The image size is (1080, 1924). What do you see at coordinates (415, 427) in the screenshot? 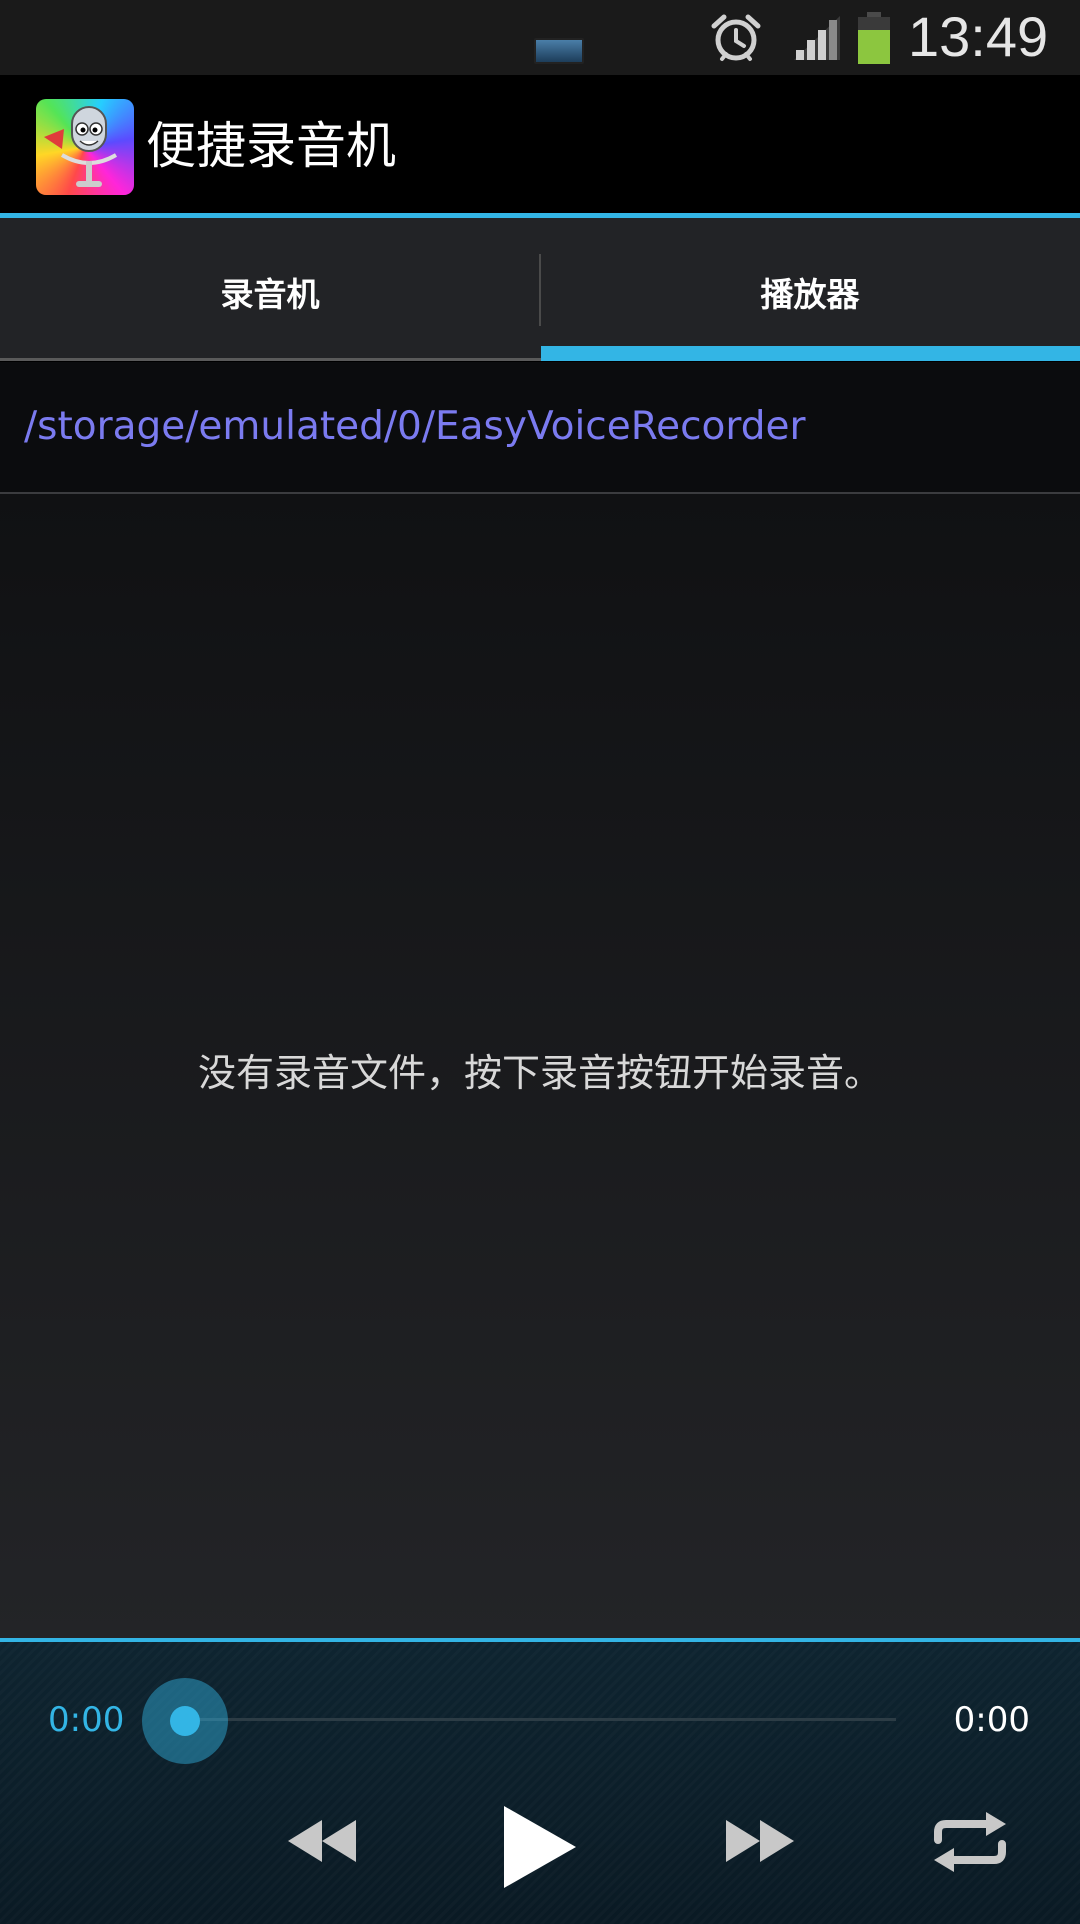
I see `storage-path: /storage/emulated/0/EasyVoiceRecorder` at bounding box center [415, 427].